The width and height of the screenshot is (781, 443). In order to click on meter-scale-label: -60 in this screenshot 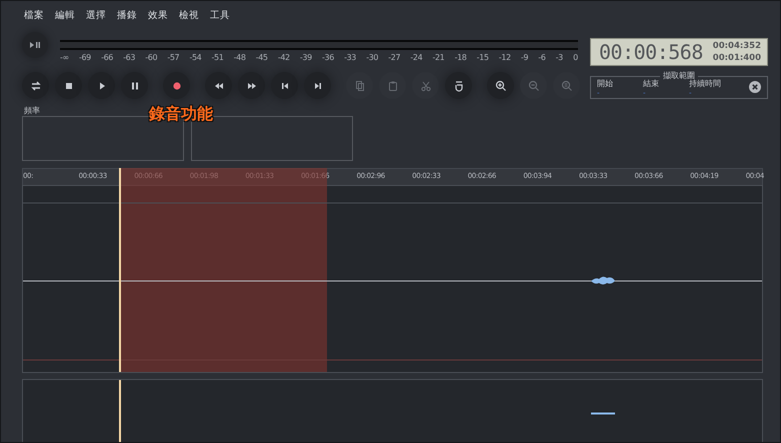, I will do `click(151, 57)`.